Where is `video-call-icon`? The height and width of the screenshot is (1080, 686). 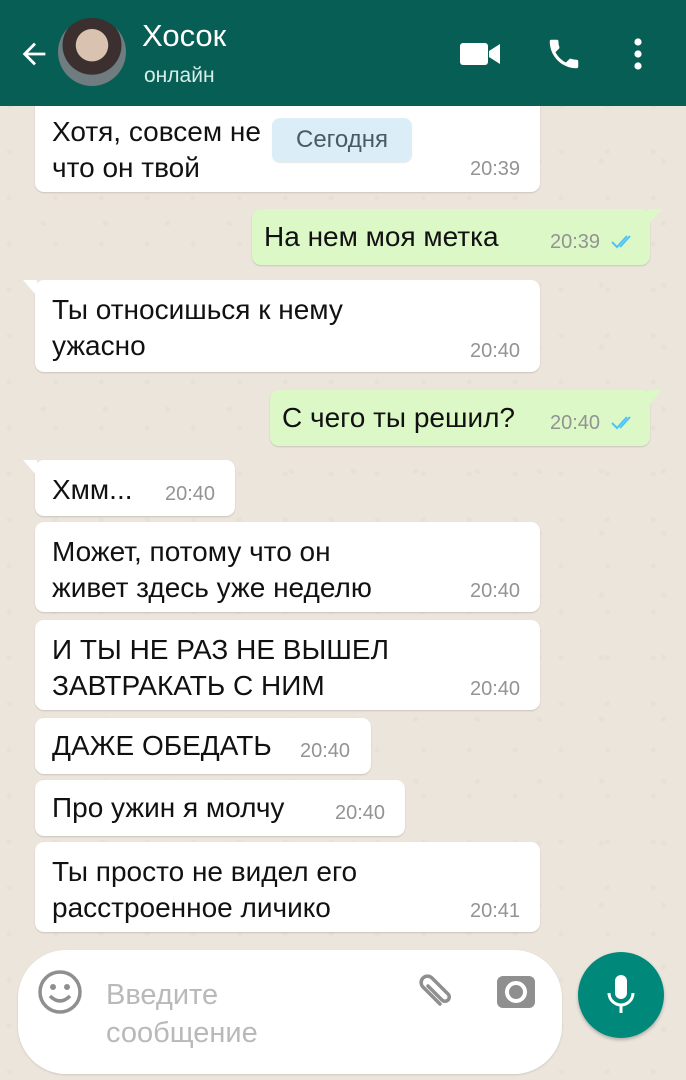 video-call-icon is located at coordinates (480, 54).